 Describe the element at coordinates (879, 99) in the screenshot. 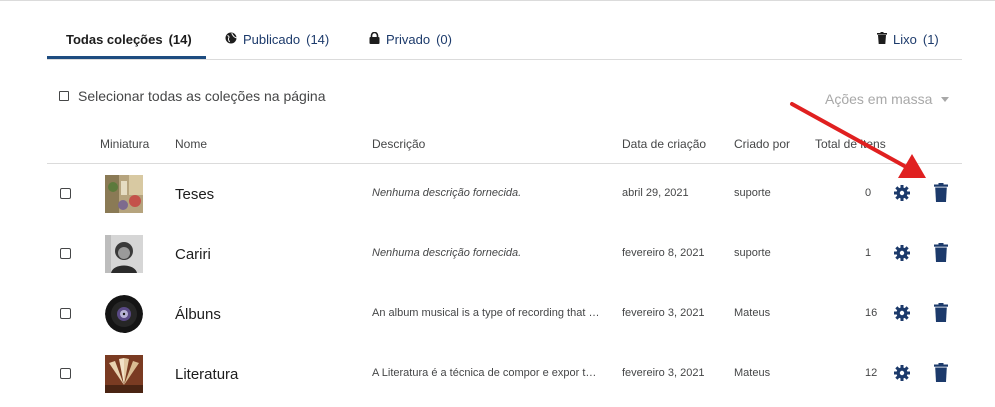

I see `bulk-actions-label: Ações em massa` at that location.